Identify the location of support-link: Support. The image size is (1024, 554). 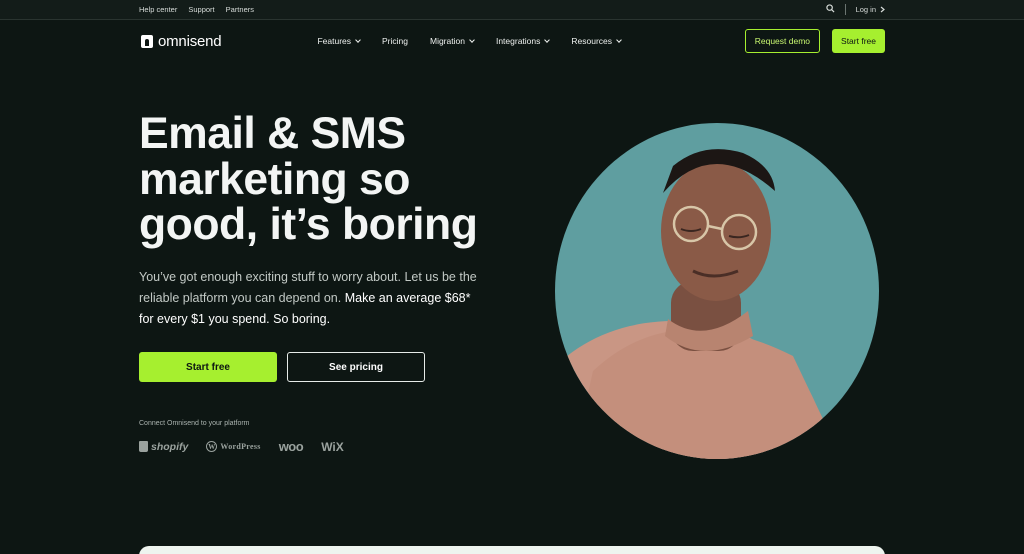
(201, 9).